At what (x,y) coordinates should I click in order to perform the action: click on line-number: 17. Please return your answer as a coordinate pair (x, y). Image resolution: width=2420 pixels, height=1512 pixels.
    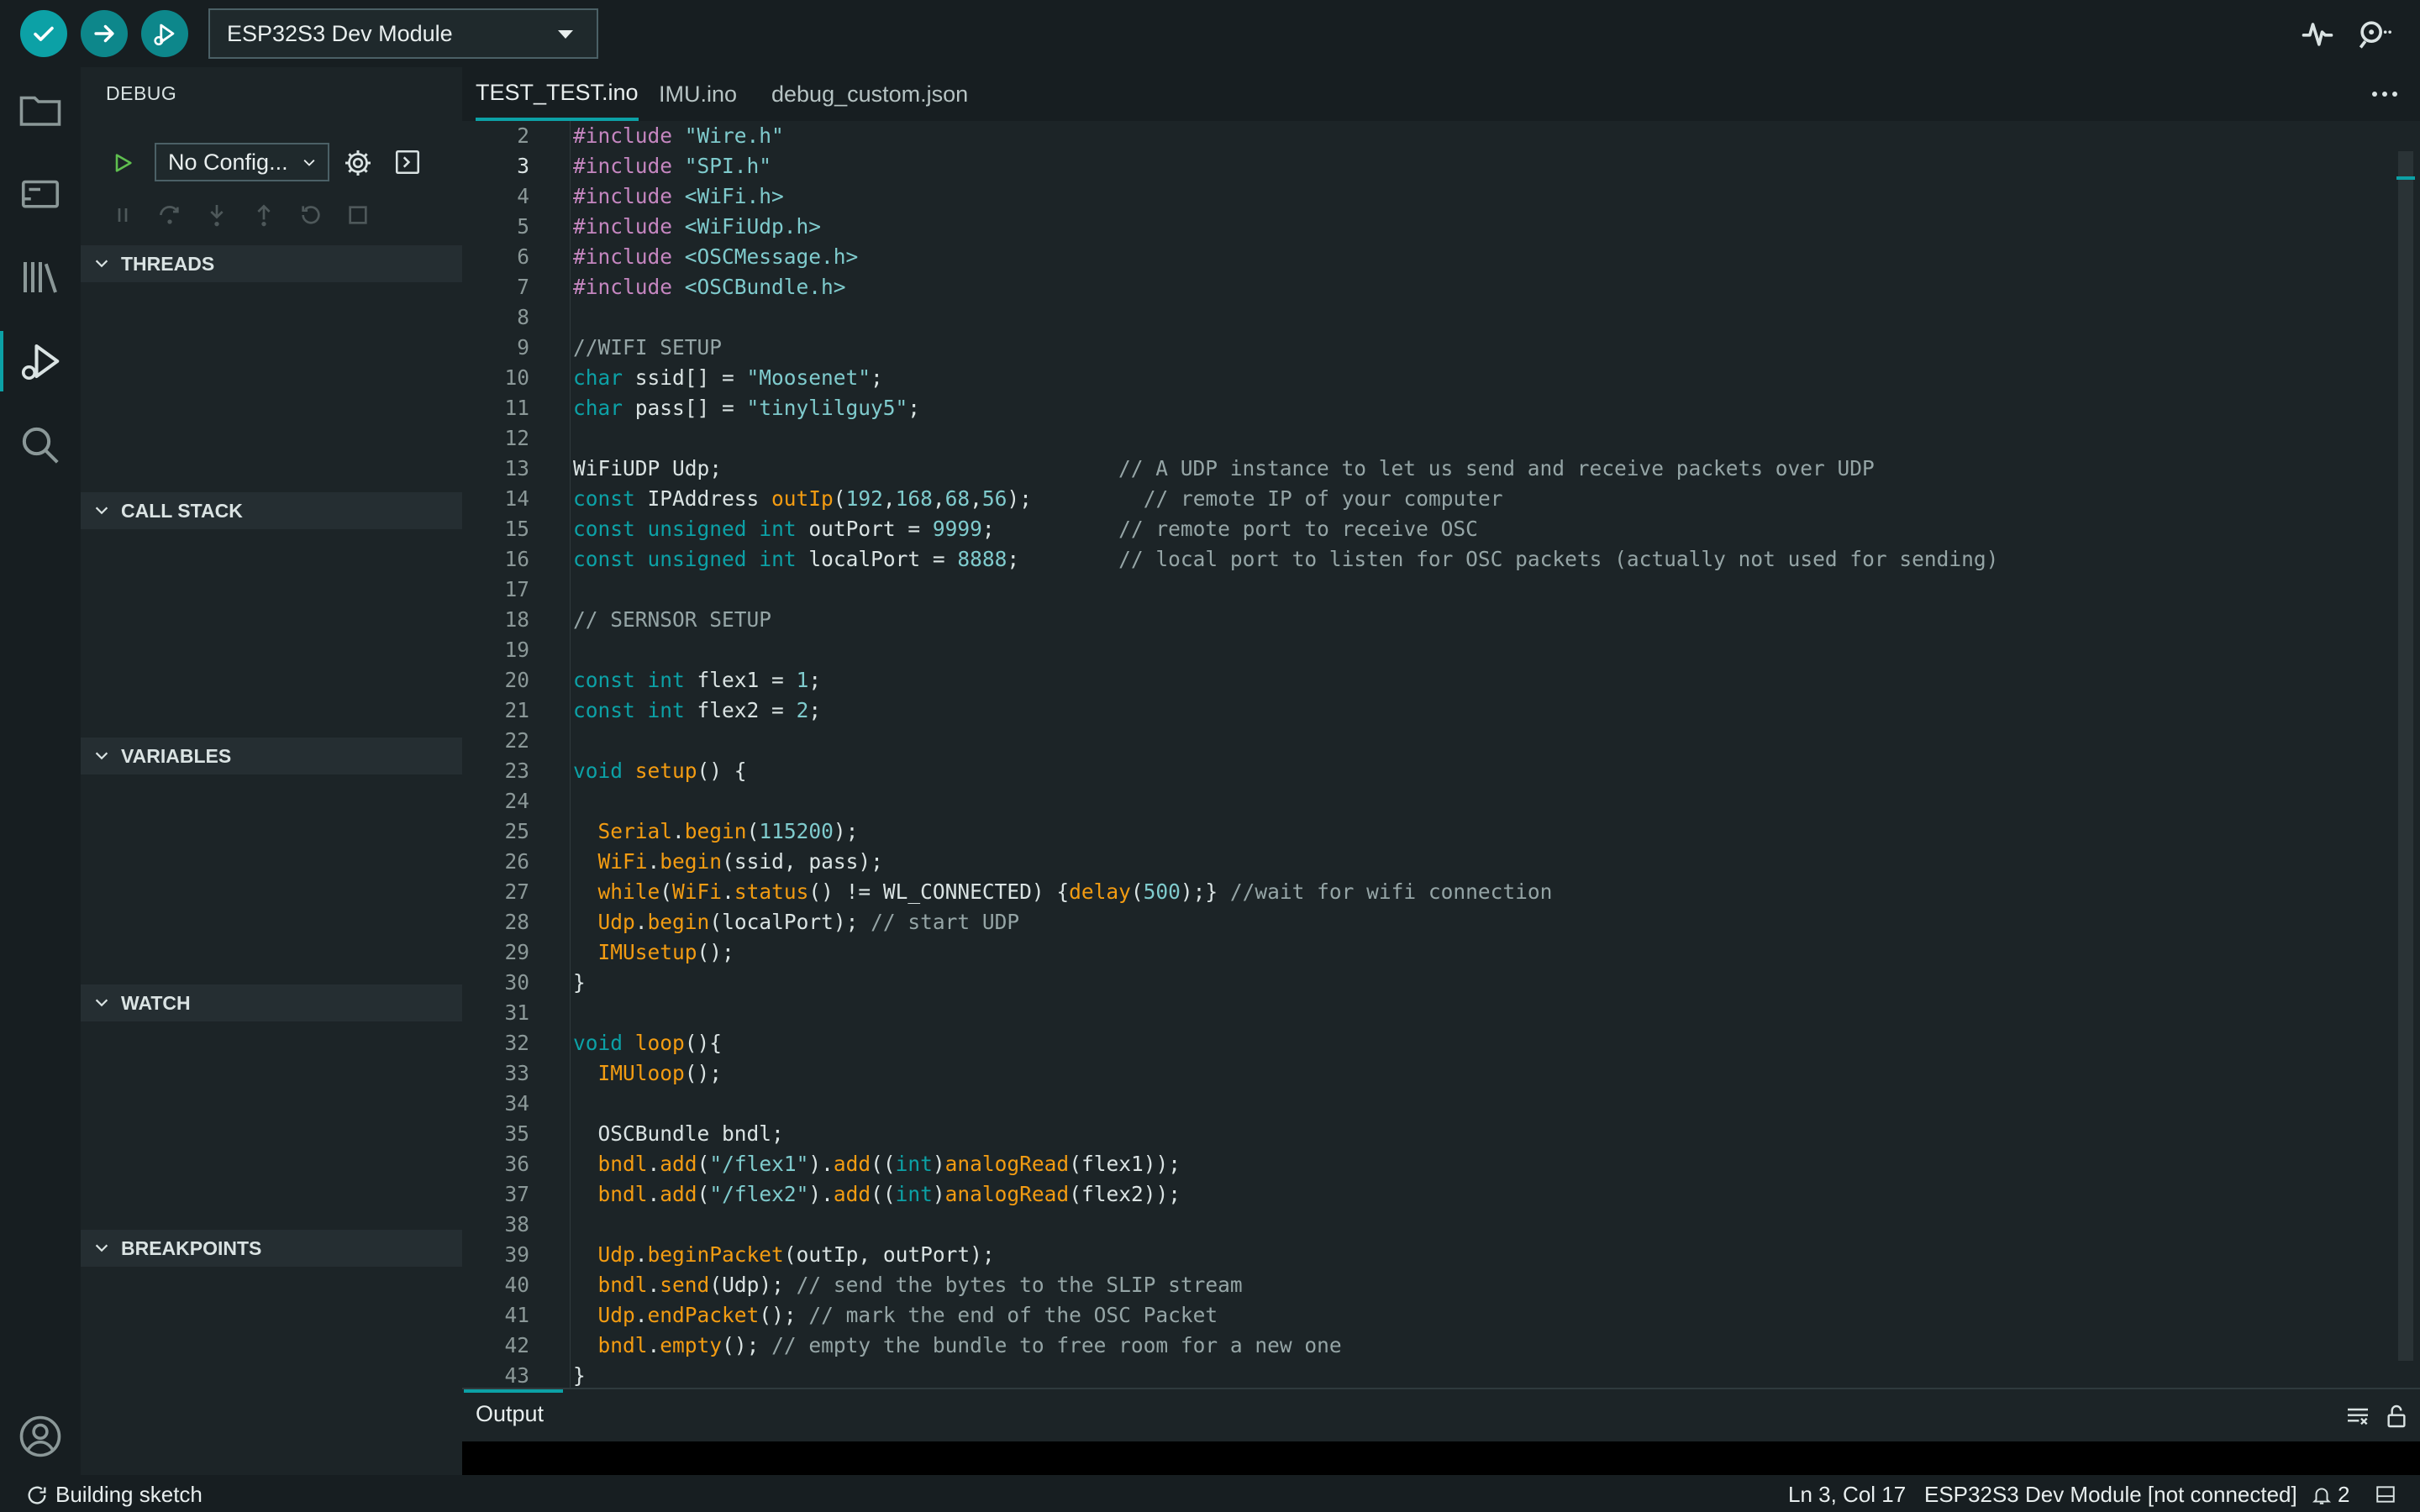
    Looking at the image, I should click on (516, 589).